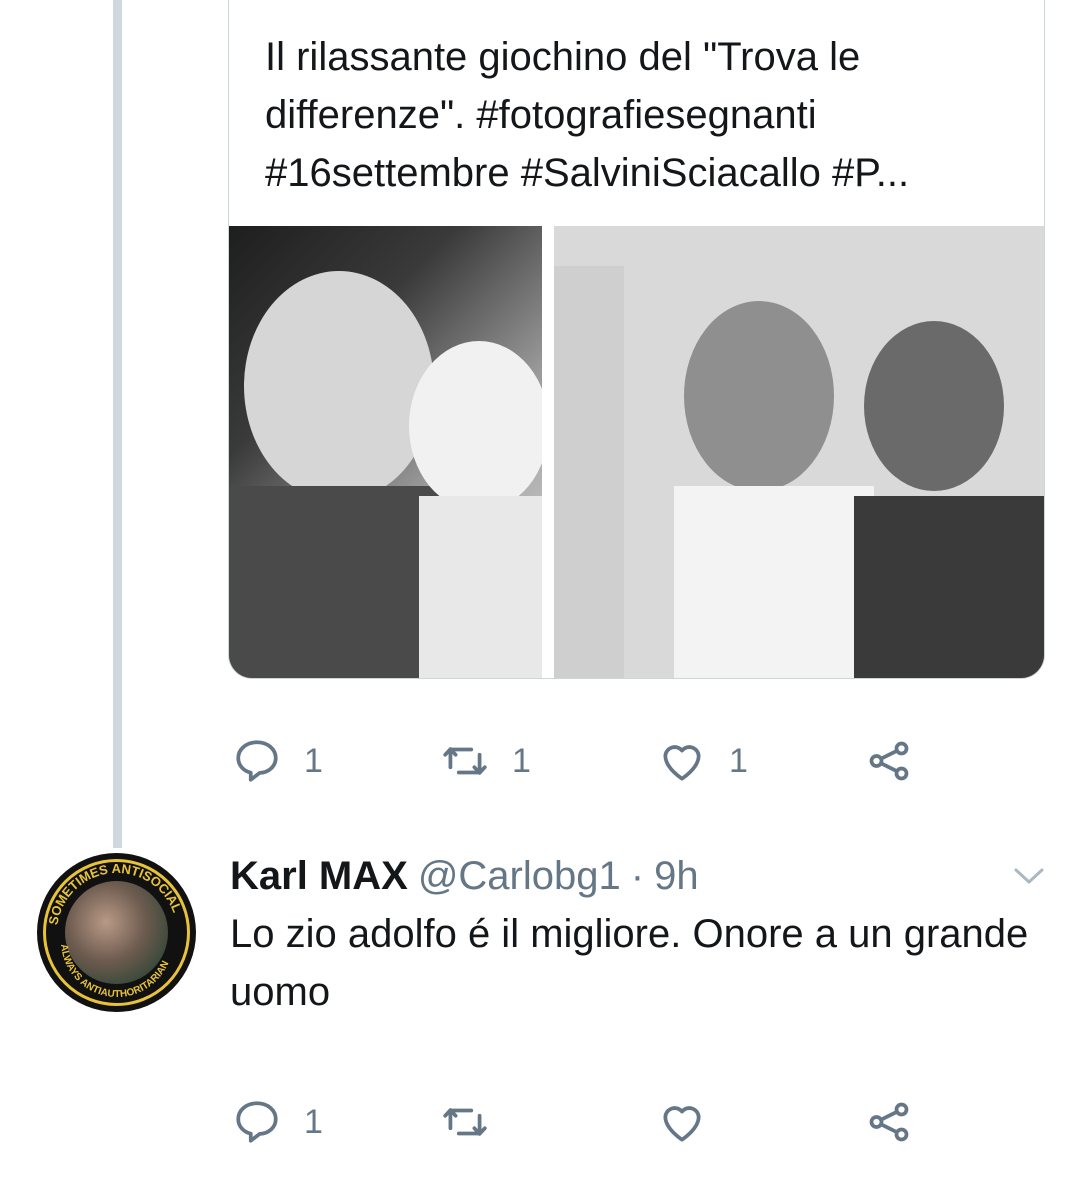 This screenshot has width=1080, height=1177. I want to click on reply-header: Karl MAX @Carlobg1 · 9h, so click(464, 876).